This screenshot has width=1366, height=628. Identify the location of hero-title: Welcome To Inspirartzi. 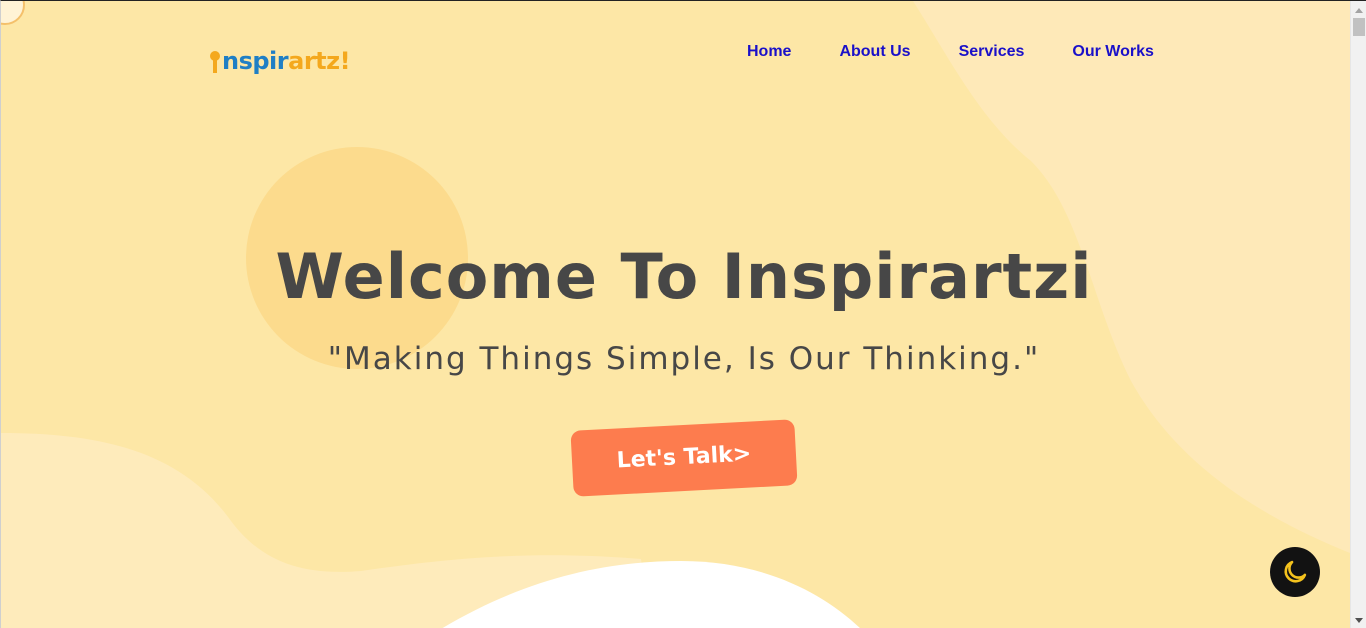
(684, 276).